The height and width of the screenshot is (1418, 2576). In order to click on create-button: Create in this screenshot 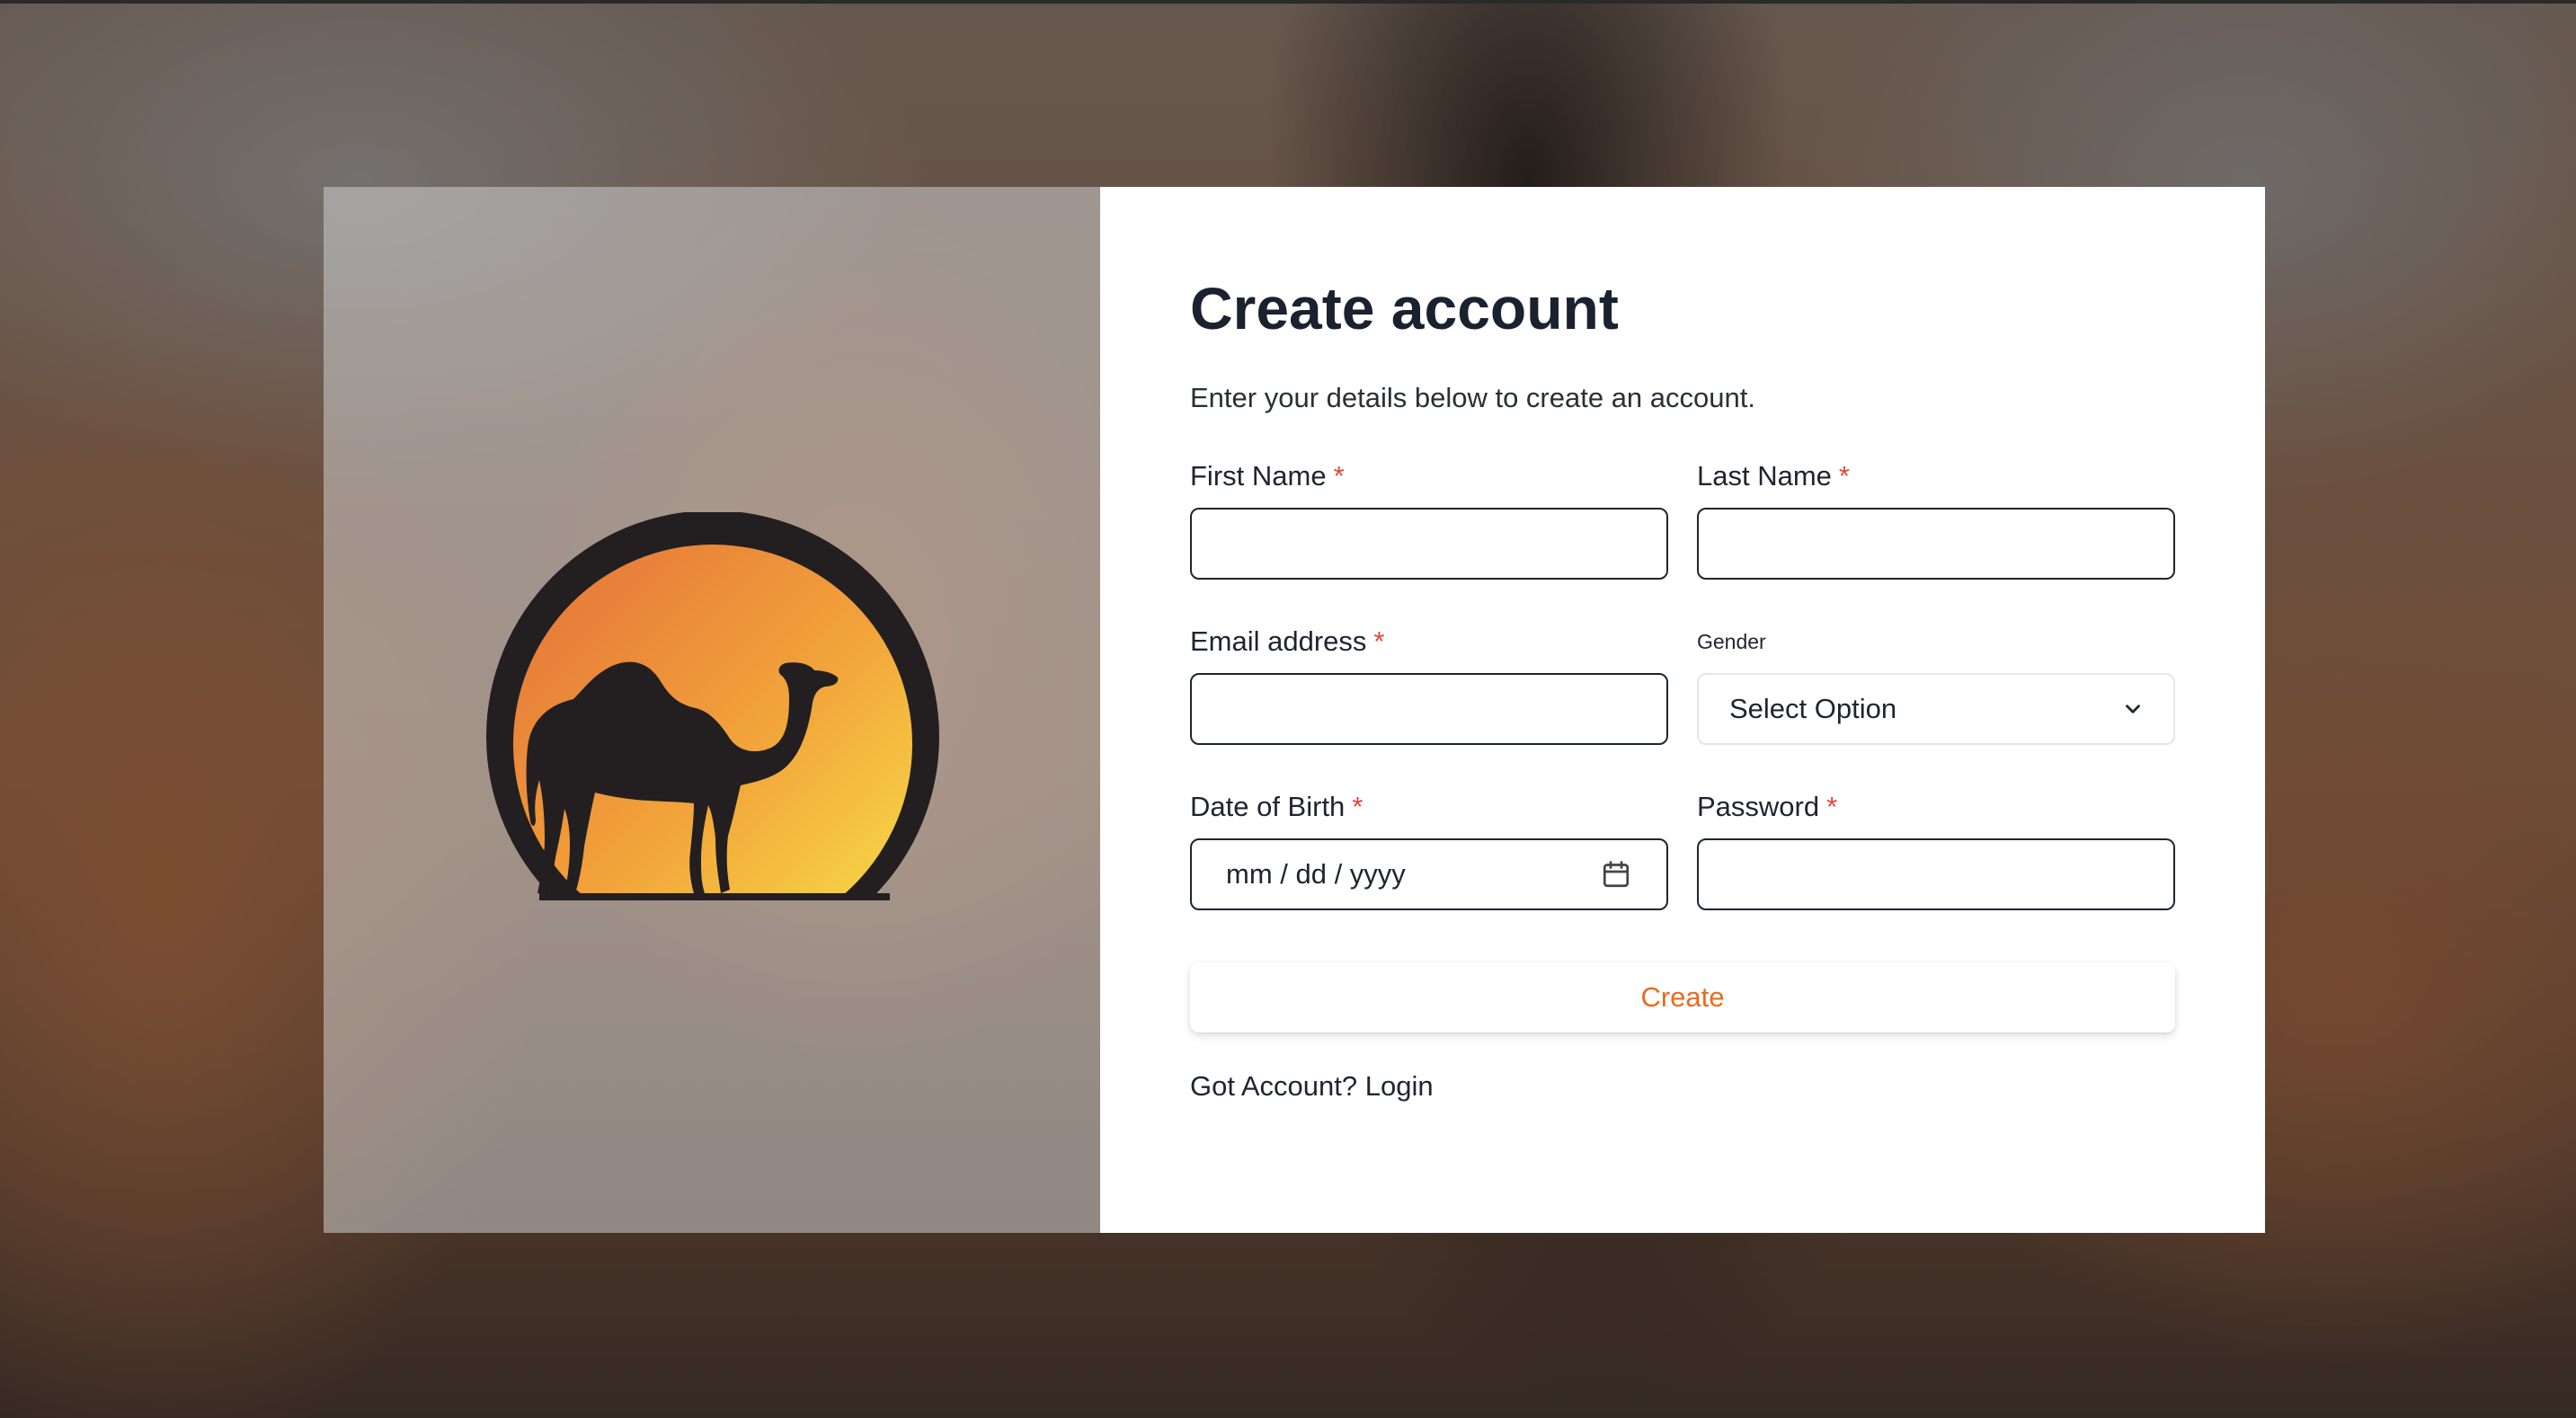, I will do `click(1682, 997)`.